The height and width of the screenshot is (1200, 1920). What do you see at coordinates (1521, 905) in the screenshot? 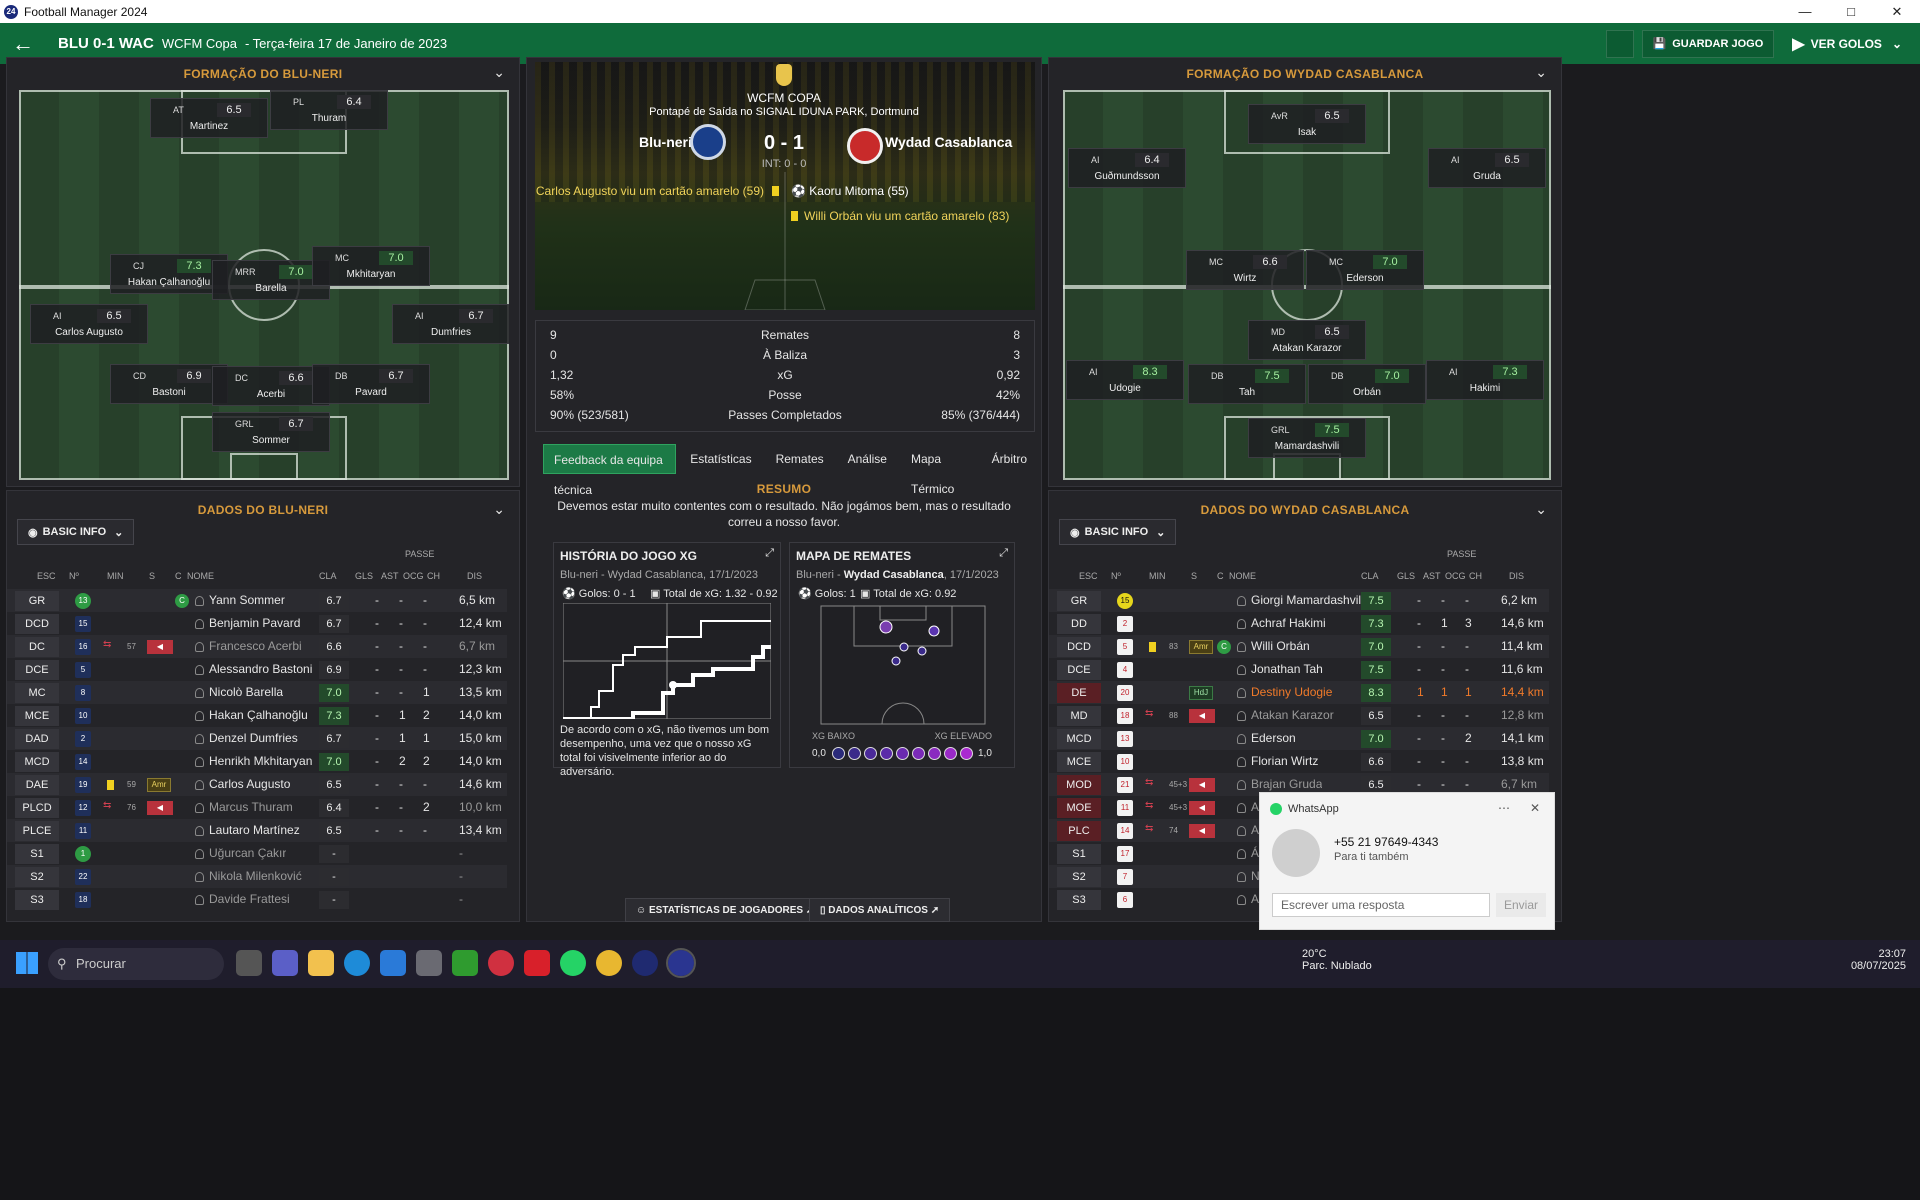
I see `whatsapp-send-button: Enviar` at bounding box center [1521, 905].